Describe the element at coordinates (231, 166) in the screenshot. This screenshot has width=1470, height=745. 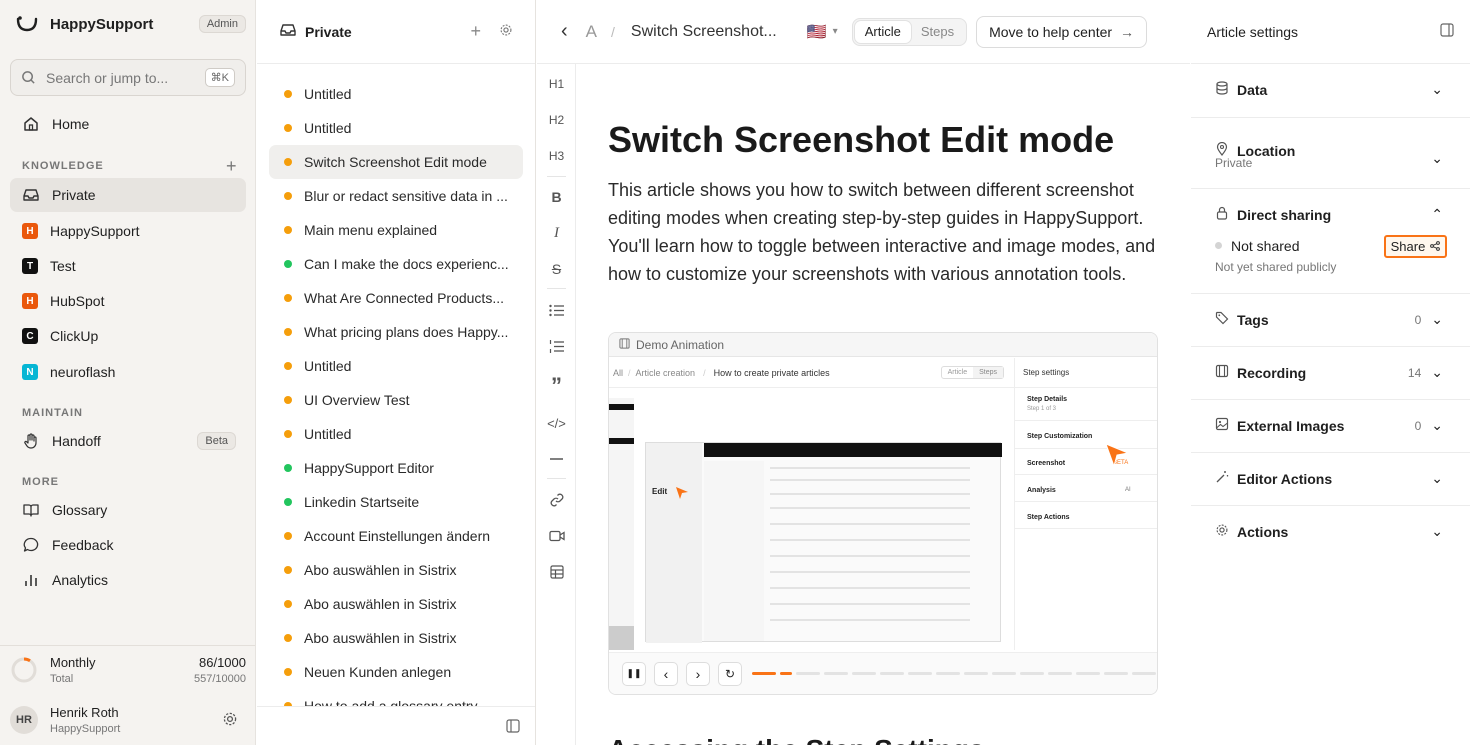
I see `add-space-icon: +` at that location.